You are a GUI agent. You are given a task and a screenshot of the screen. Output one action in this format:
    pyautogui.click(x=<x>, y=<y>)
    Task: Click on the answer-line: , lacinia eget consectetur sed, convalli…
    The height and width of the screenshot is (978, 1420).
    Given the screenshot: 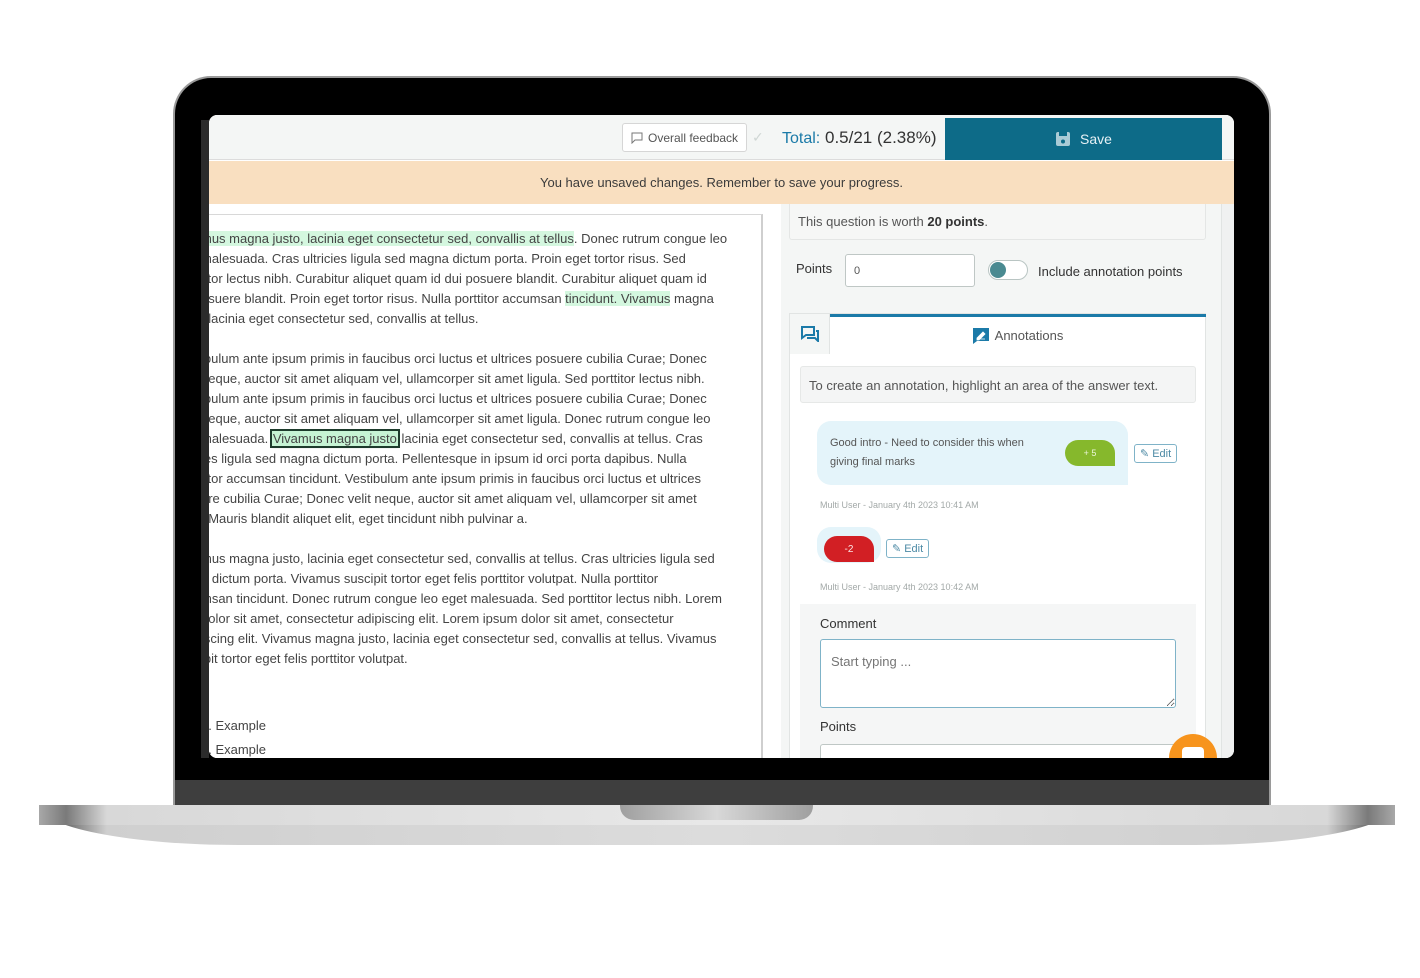 What is the action you would take?
    pyautogui.click(x=475, y=319)
    